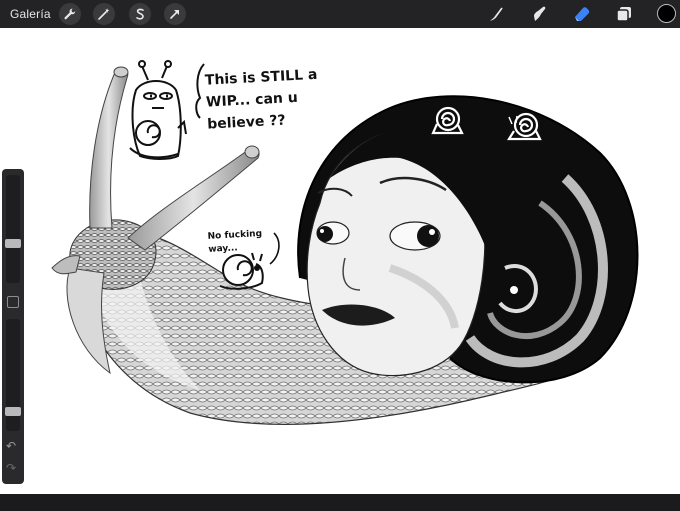 The image size is (680, 511). Describe the element at coordinates (200, 91) in the screenshot. I see `speech-bracket` at that location.